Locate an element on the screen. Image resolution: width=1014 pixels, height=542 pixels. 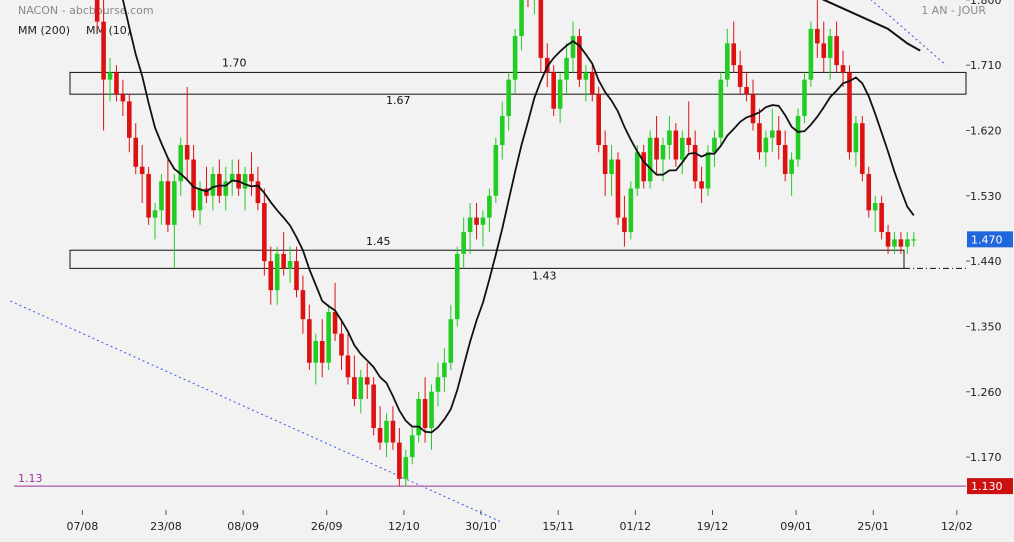
y-tick-label: 1.710 is located at coordinates (986, 65).